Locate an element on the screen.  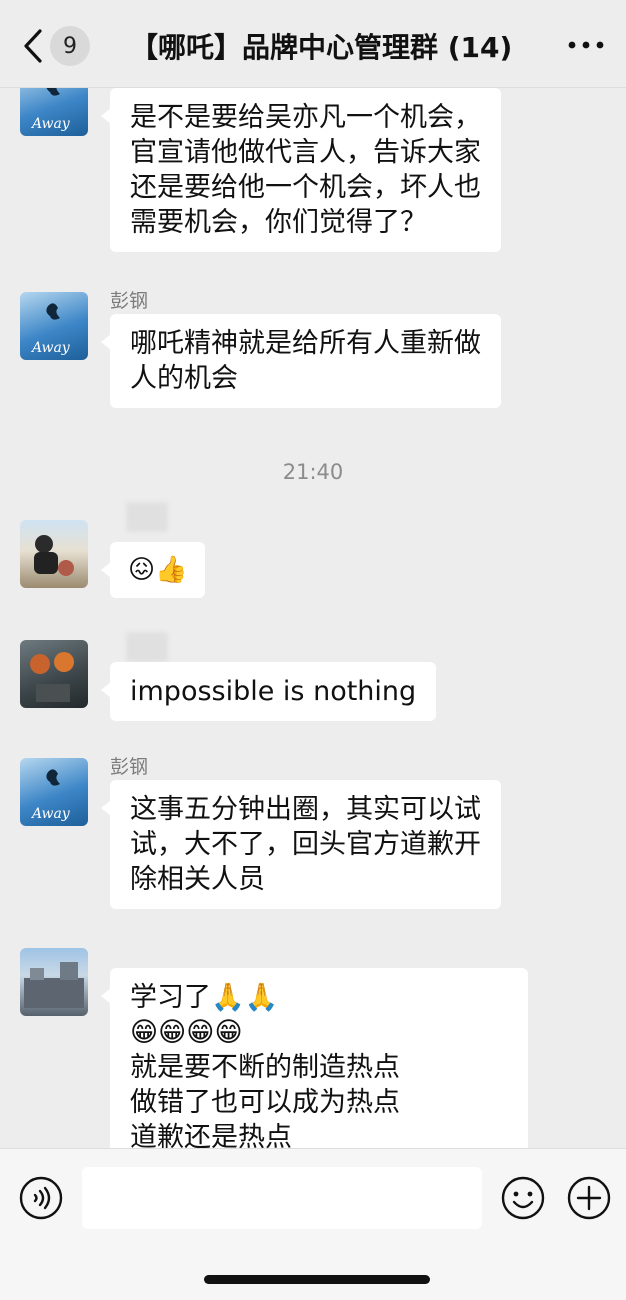
home-indicator is located at coordinates (317, 1279).